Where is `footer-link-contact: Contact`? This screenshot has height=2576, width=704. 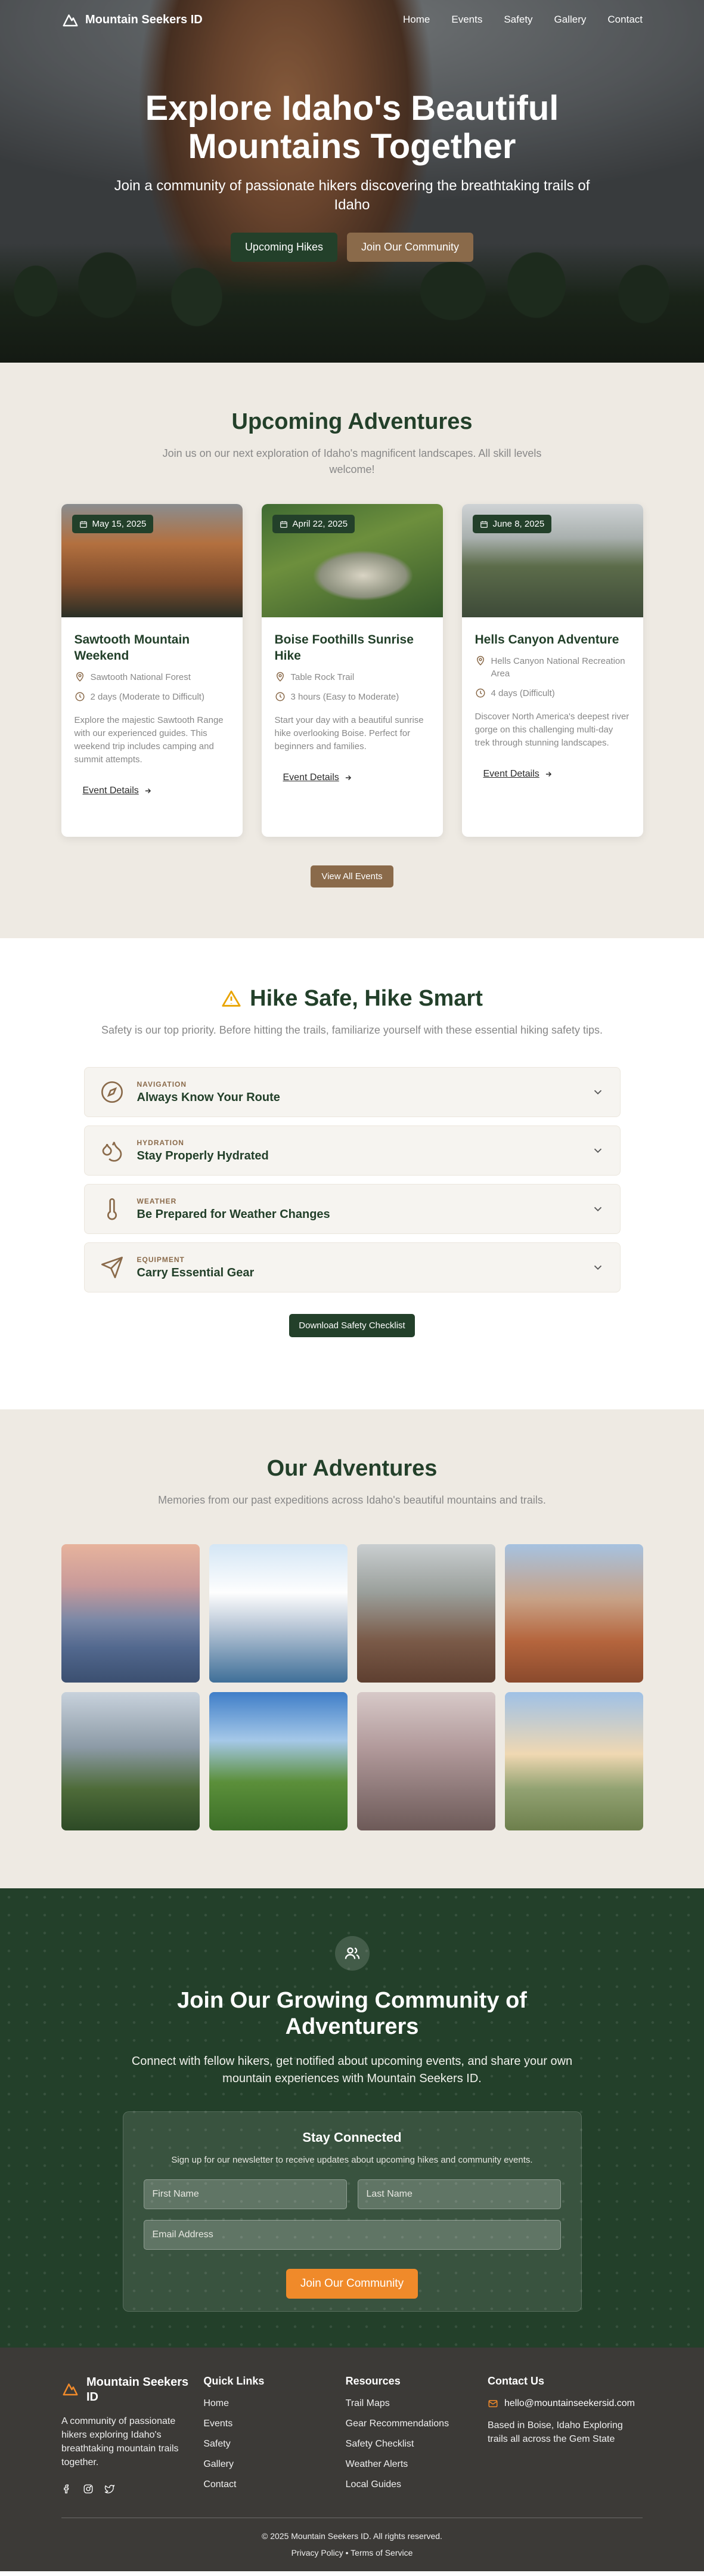
footer-link-contact: Contact is located at coordinates (271, 2484).